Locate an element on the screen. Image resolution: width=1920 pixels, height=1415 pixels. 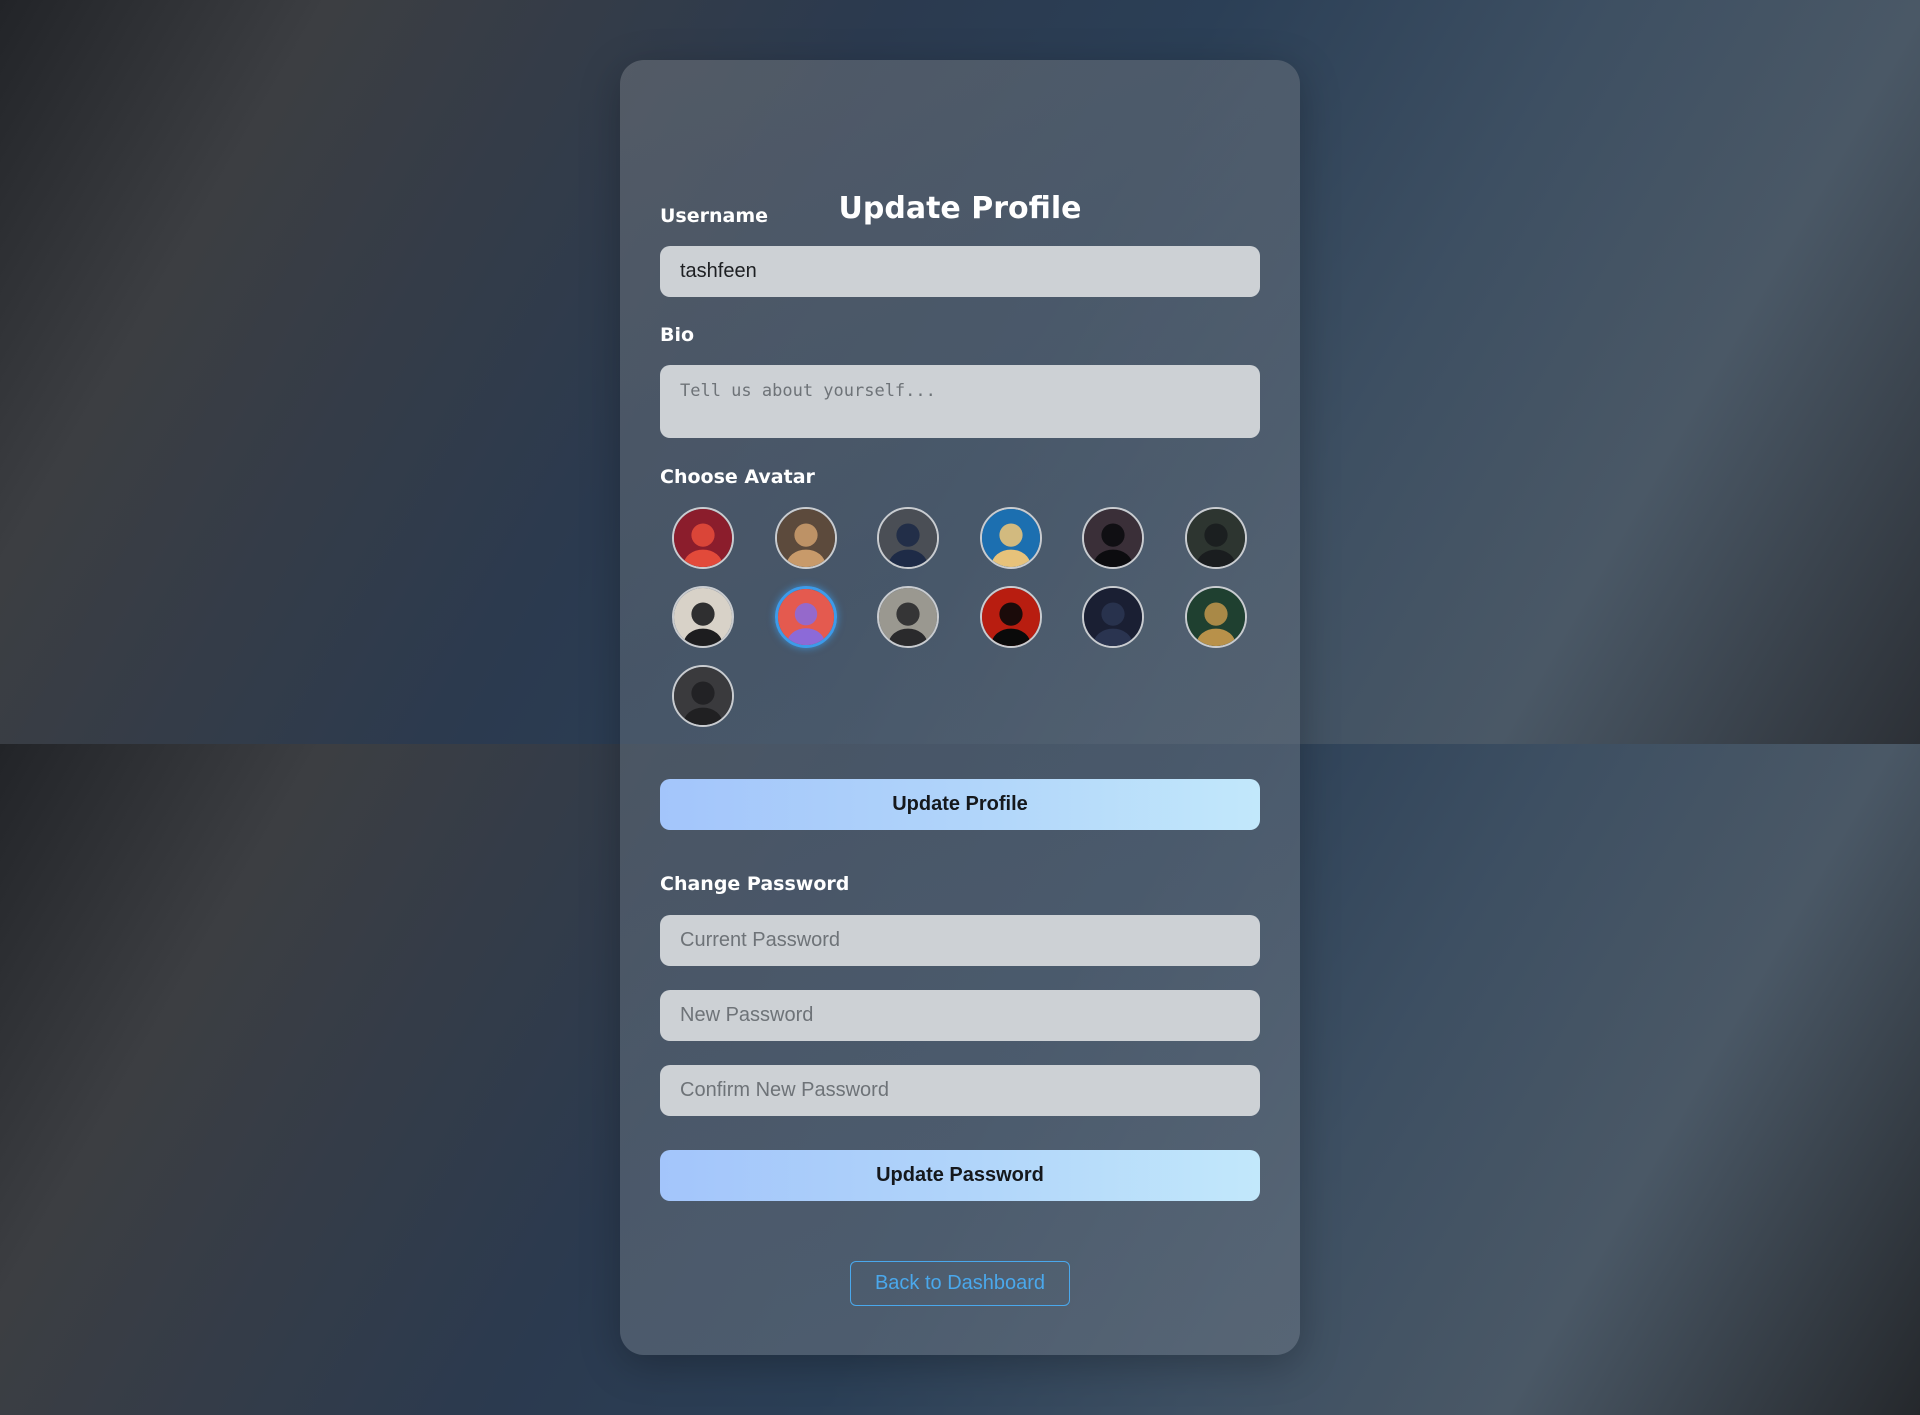
bio-textarea is located at coordinates (960, 401).